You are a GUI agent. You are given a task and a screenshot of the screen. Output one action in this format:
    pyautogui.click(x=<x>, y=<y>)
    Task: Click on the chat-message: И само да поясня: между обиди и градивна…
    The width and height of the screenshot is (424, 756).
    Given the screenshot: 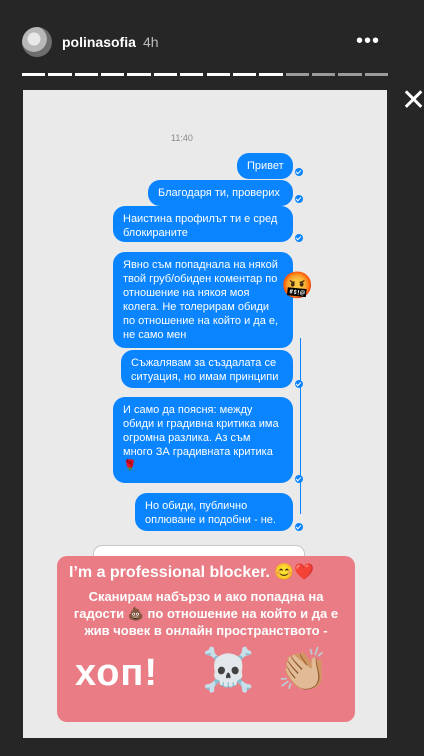 What is the action you would take?
    pyautogui.click(x=203, y=440)
    